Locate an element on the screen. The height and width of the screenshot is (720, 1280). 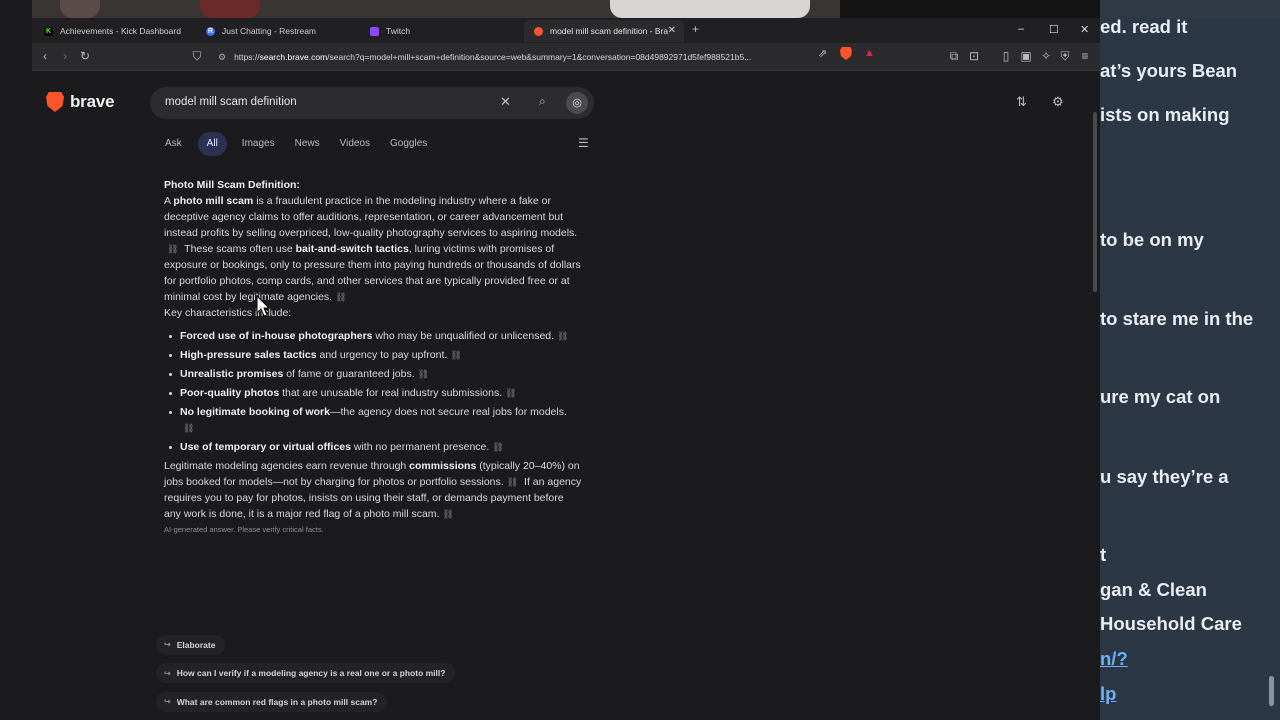
tab-news: News is located at coordinates (307, 144).